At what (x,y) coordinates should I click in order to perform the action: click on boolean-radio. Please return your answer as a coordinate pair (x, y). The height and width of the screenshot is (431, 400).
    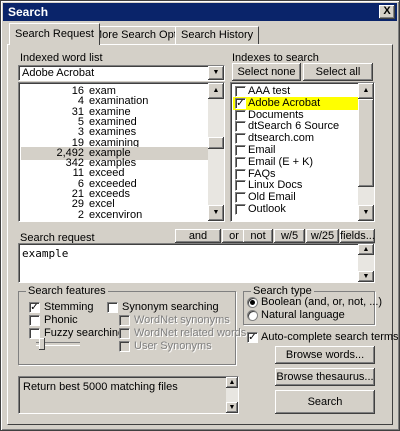
    Looking at the image, I should click on (252, 302).